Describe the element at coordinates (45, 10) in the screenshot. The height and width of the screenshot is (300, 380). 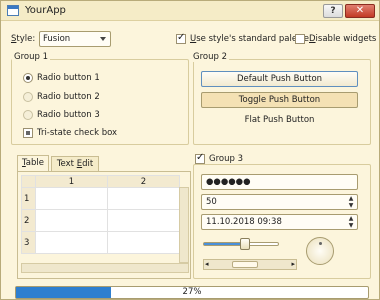
I see `window-title: YourApp` at that location.